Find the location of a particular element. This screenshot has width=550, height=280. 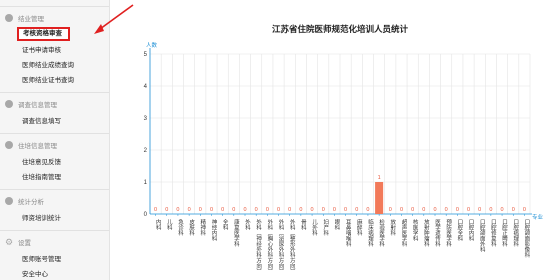

x-tick-label: 超声医学科 is located at coordinates (403, 233).